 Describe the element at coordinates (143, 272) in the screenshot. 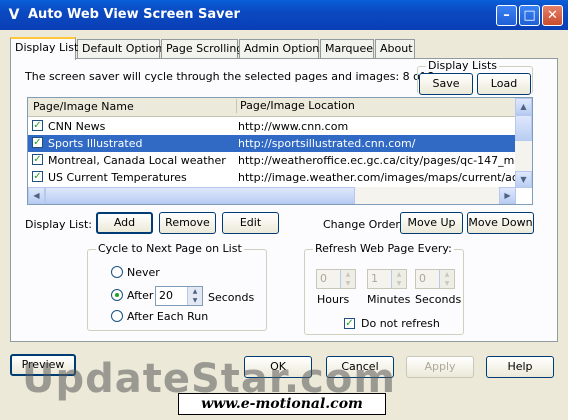

I see `never-label: Never` at that location.